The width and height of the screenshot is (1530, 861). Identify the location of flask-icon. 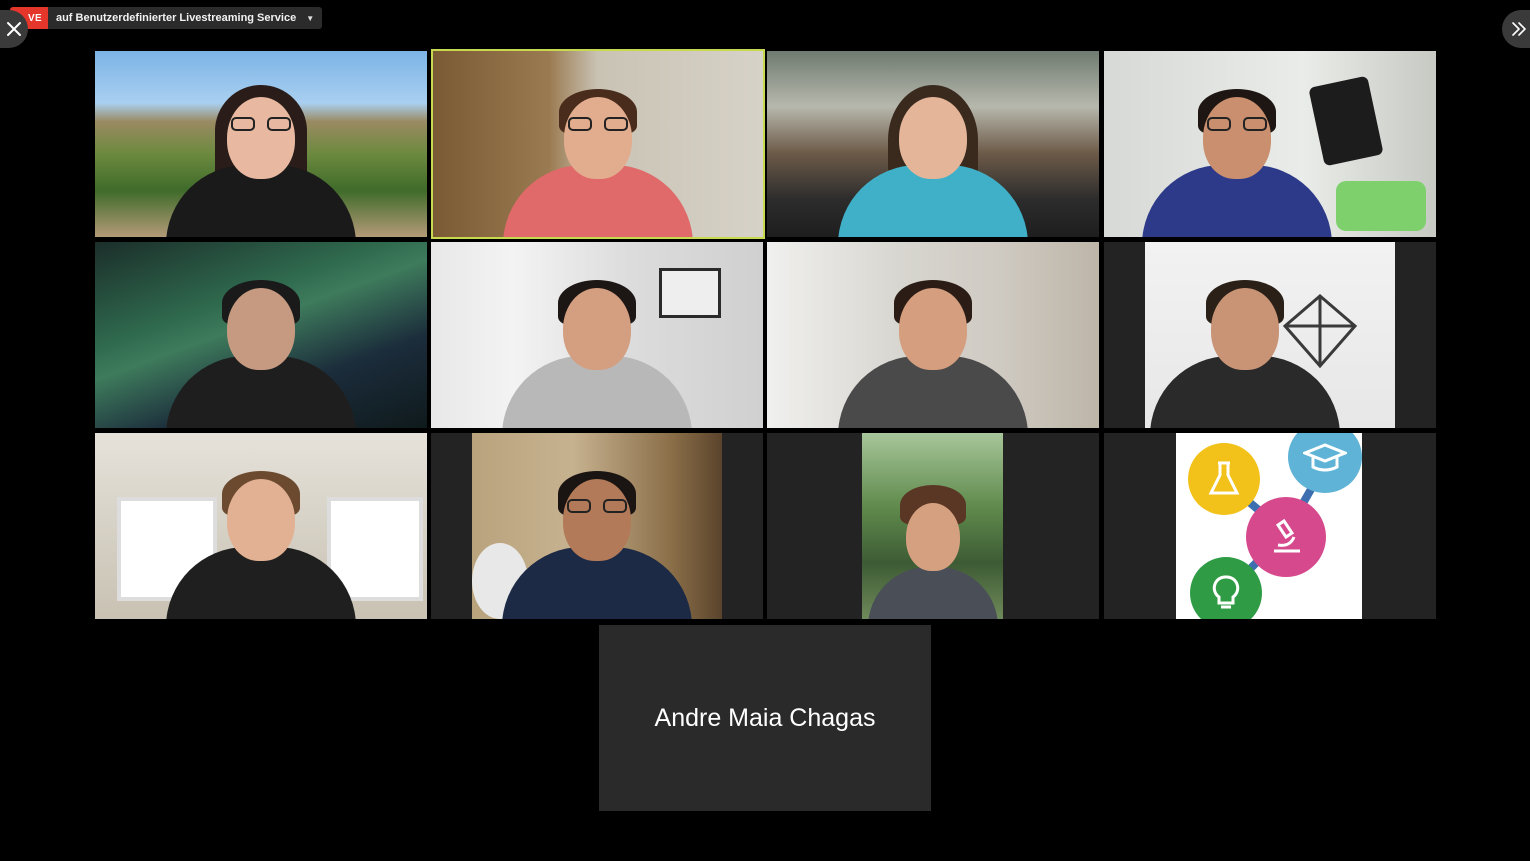
(1224, 479).